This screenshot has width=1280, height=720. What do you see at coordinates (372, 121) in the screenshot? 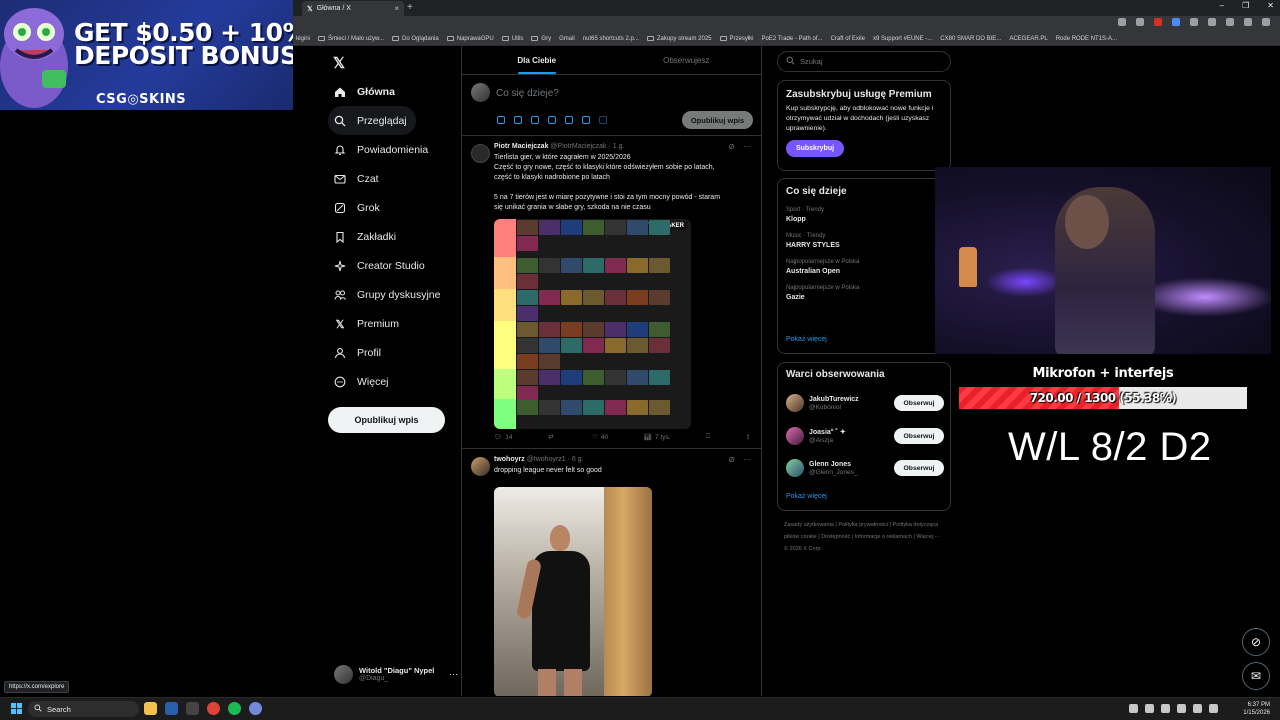
I see `sidebar-item-explore: Przeglądaj` at bounding box center [372, 121].